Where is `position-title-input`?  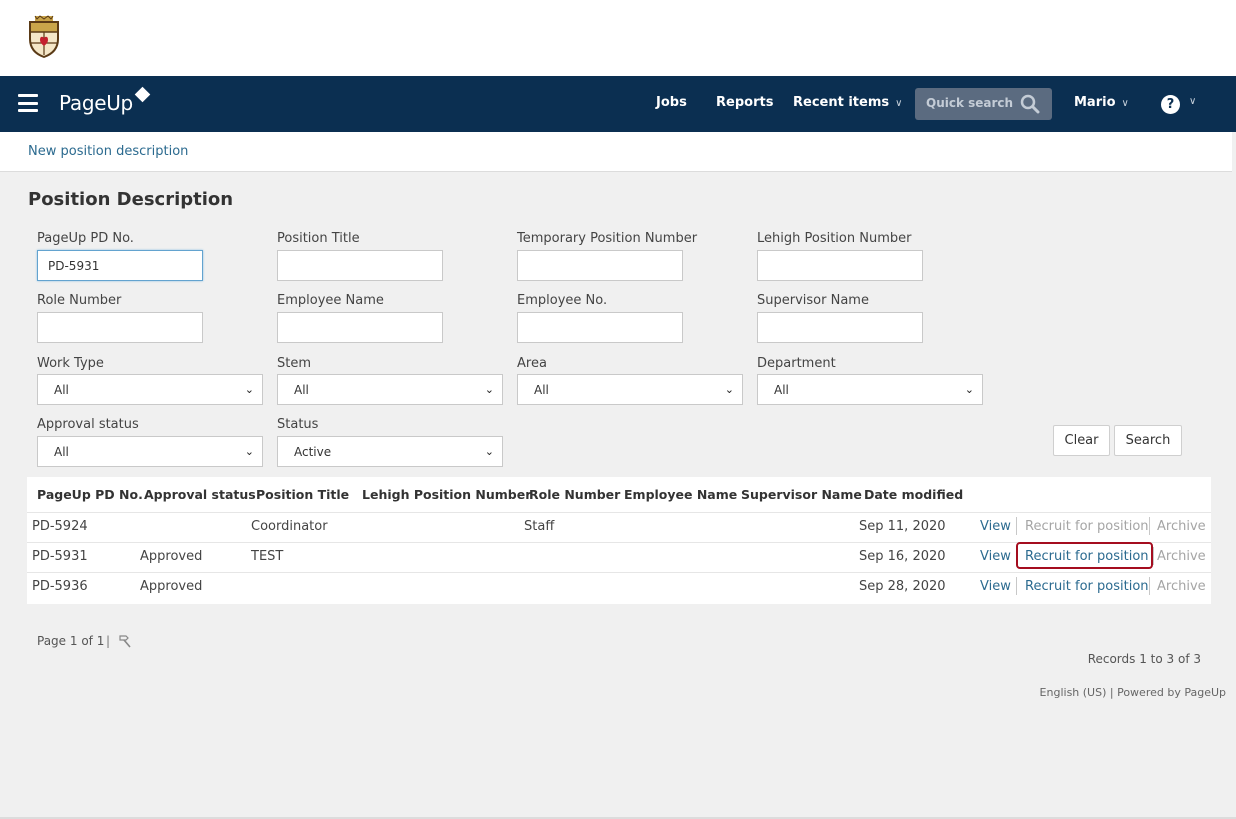 position-title-input is located at coordinates (360, 265).